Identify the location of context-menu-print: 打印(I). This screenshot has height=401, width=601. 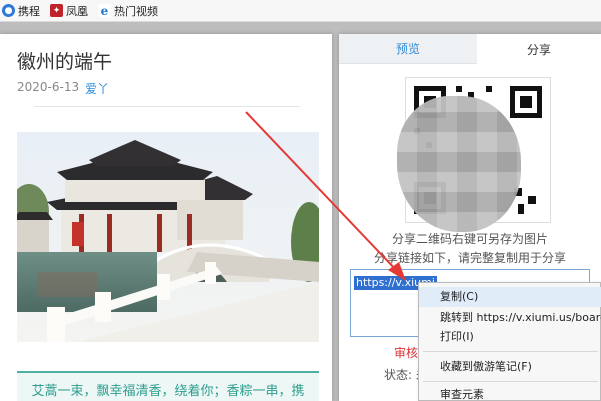
(510, 337).